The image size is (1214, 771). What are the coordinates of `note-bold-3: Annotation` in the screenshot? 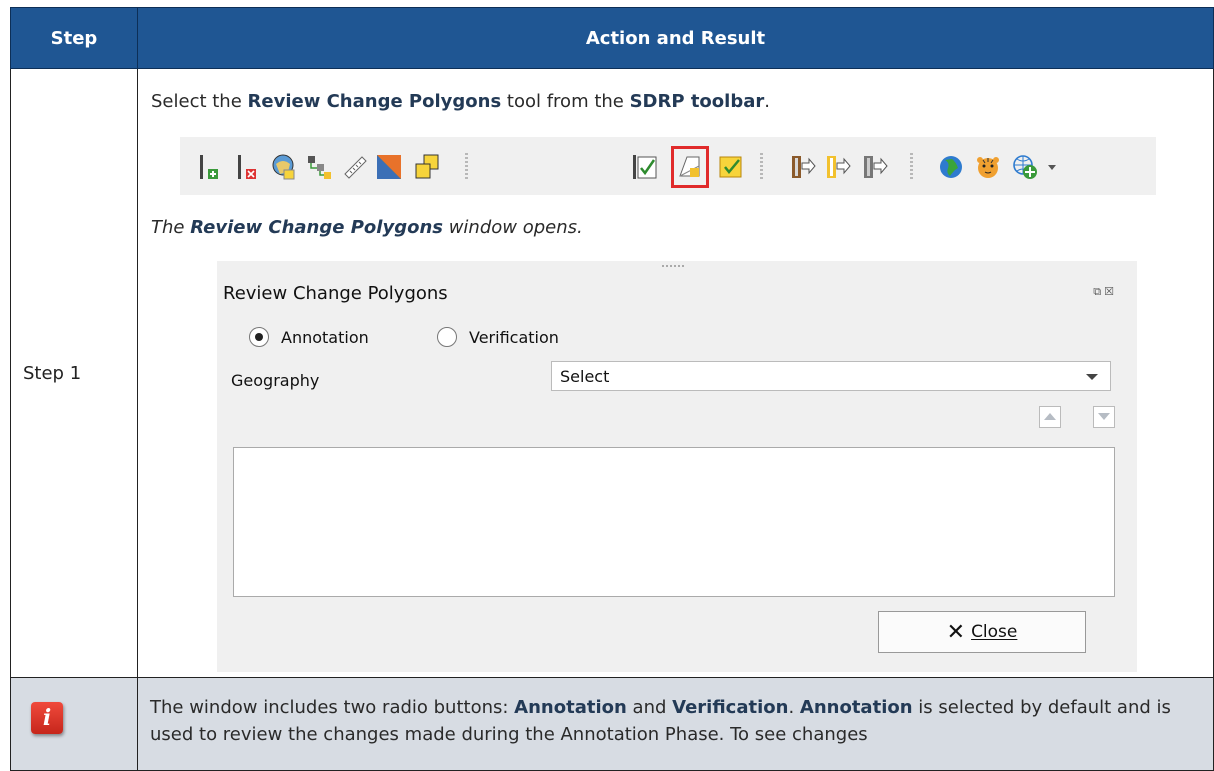 It's located at (856, 707).